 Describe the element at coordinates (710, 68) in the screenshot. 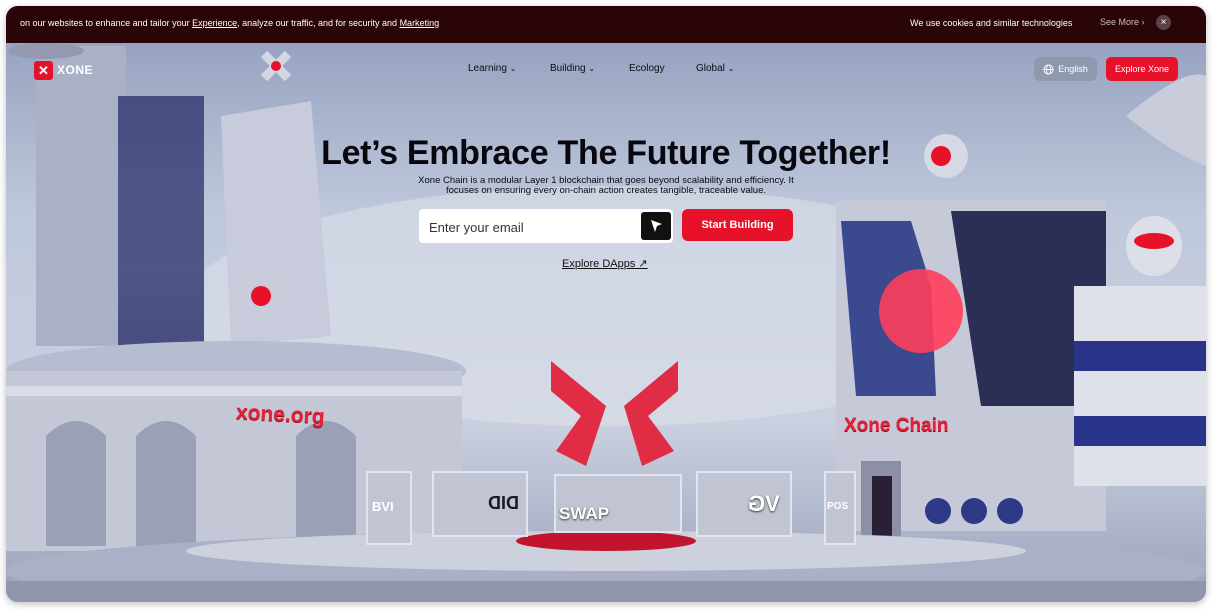

I see `nav-item-label: Global` at that location.